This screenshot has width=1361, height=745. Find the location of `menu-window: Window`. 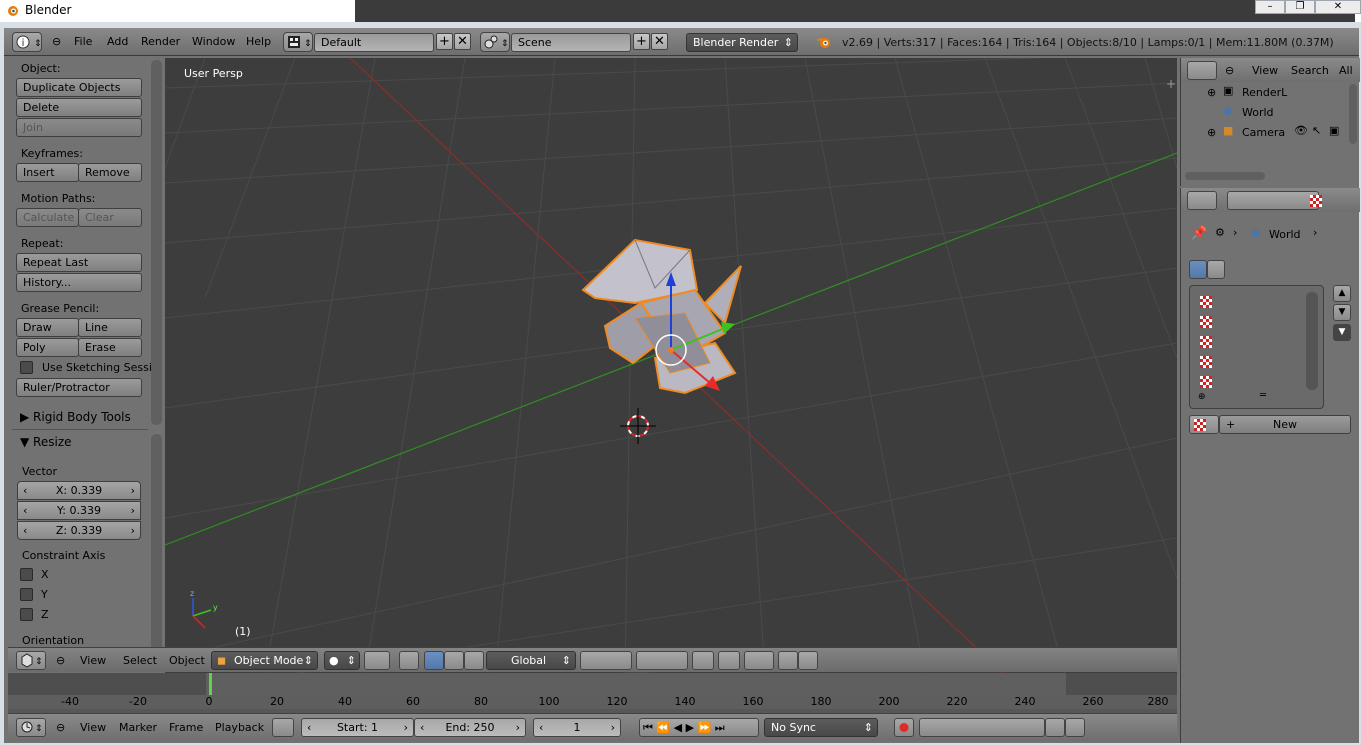

menu-window: Window is located at coordinates (213, 42).